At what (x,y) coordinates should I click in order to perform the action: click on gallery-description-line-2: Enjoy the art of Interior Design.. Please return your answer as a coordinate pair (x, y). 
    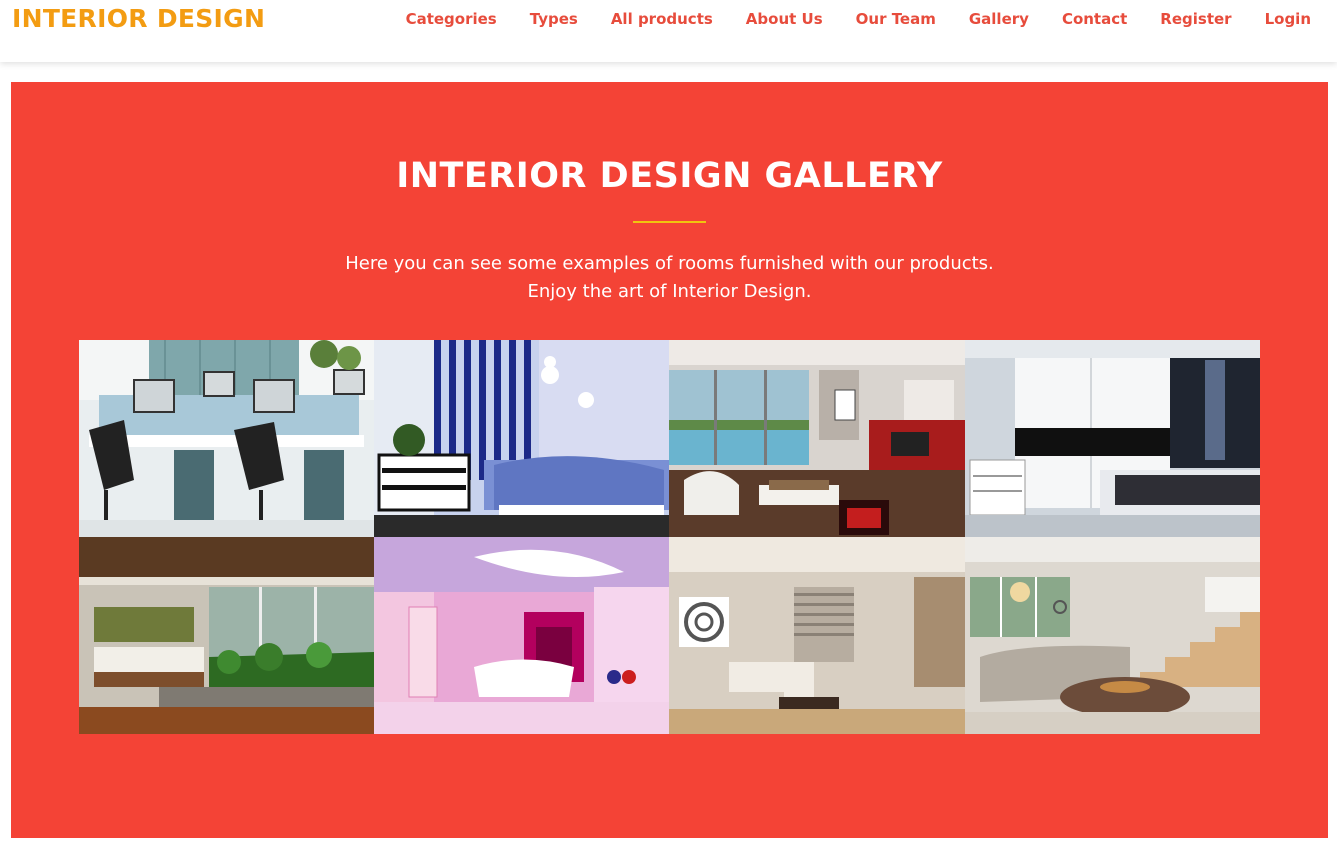
    Looking at the image, I should click on (669, 291).